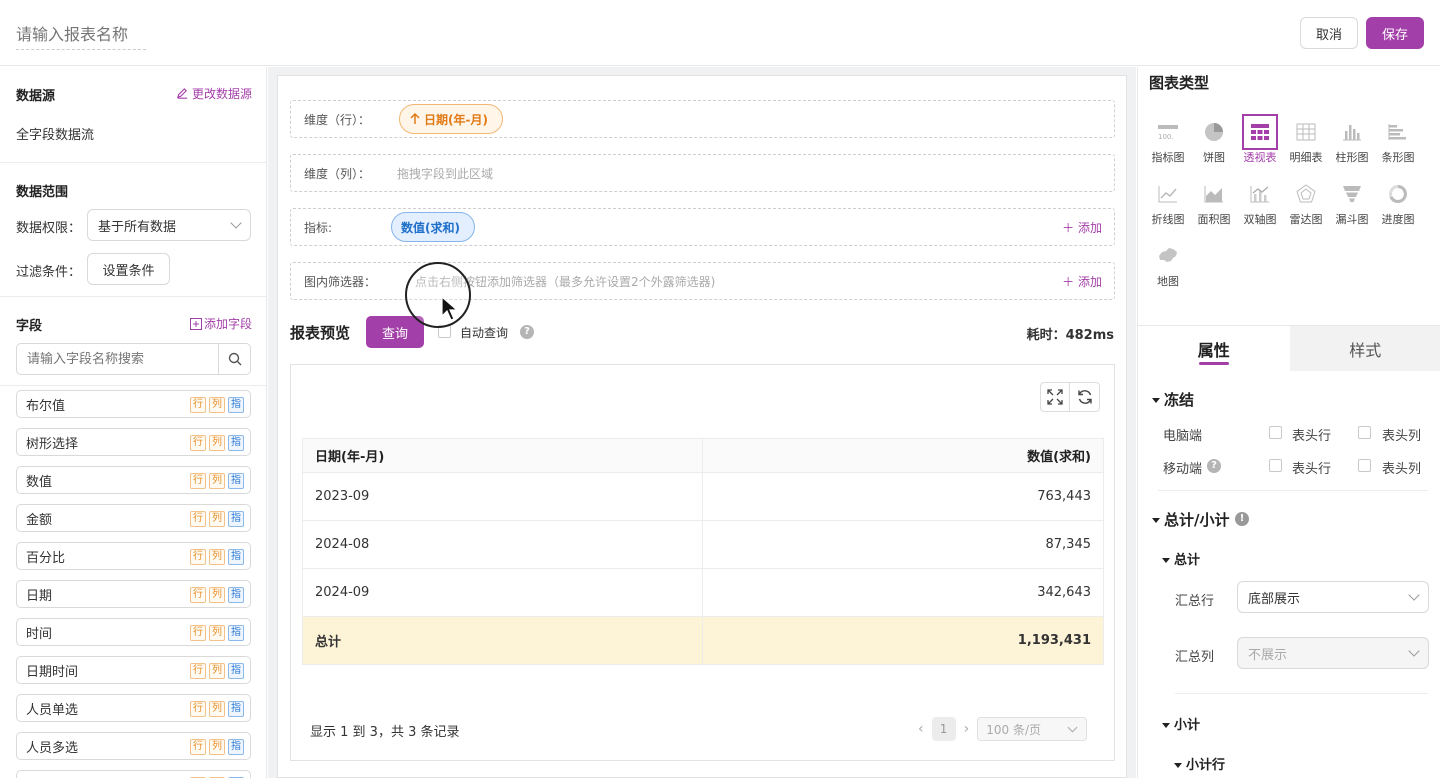 The image size is (1440, 778). What do you see at coordinates (1364, 348) in the screenshot?
I see `tab-style: 样式` at bounding box center [1364, 348].